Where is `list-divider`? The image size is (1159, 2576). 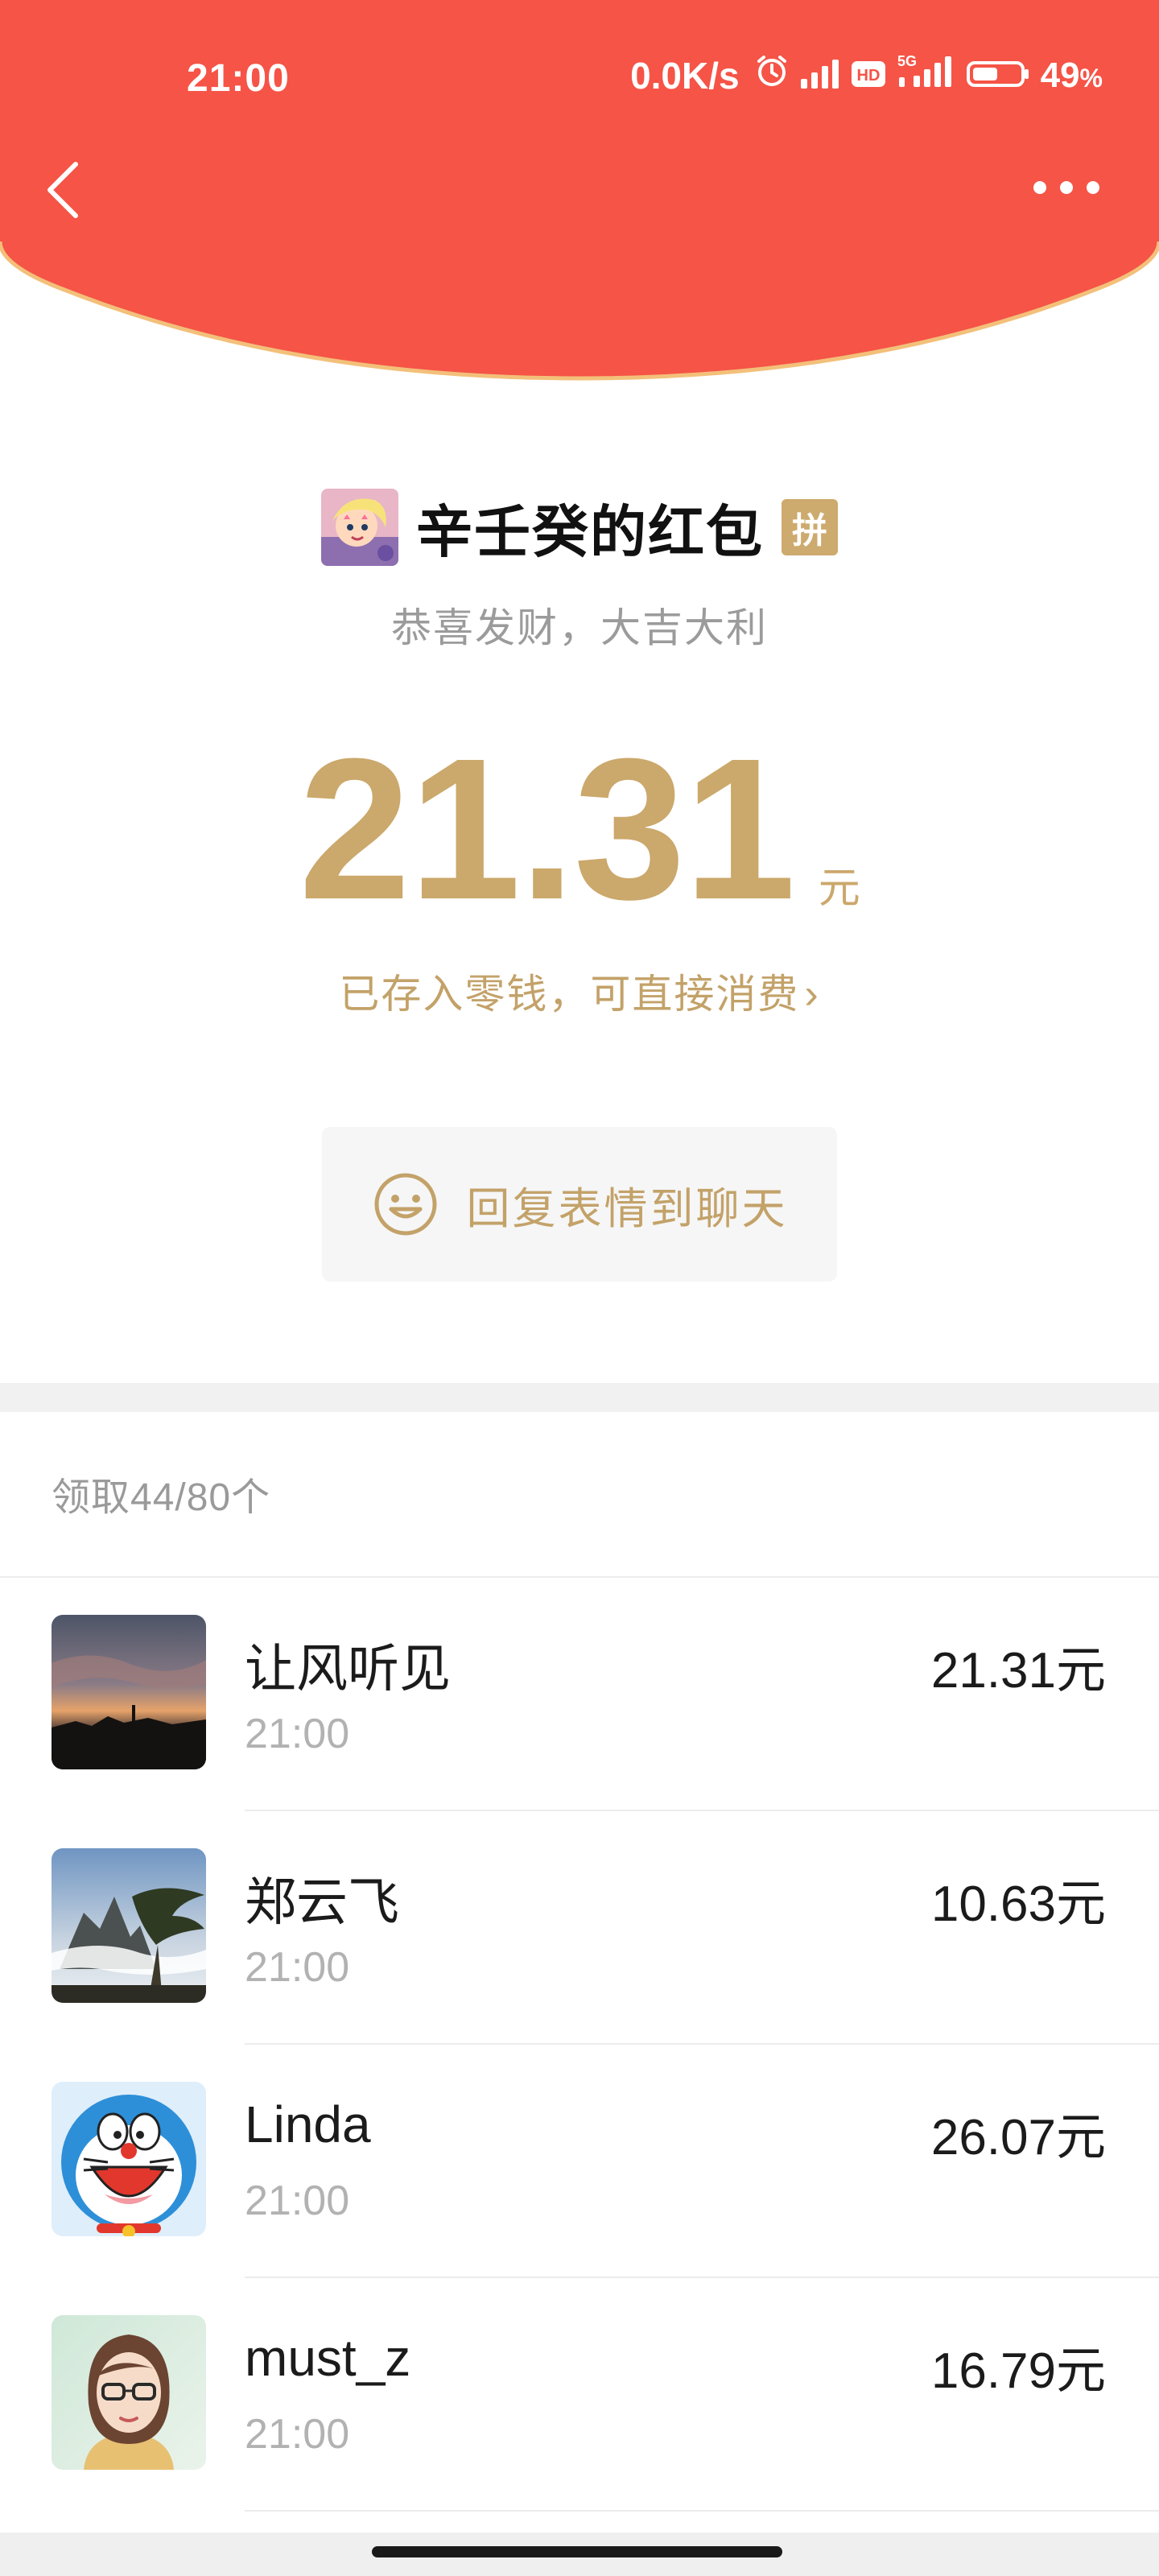 list-divider is located at coordinates (702, 2511).